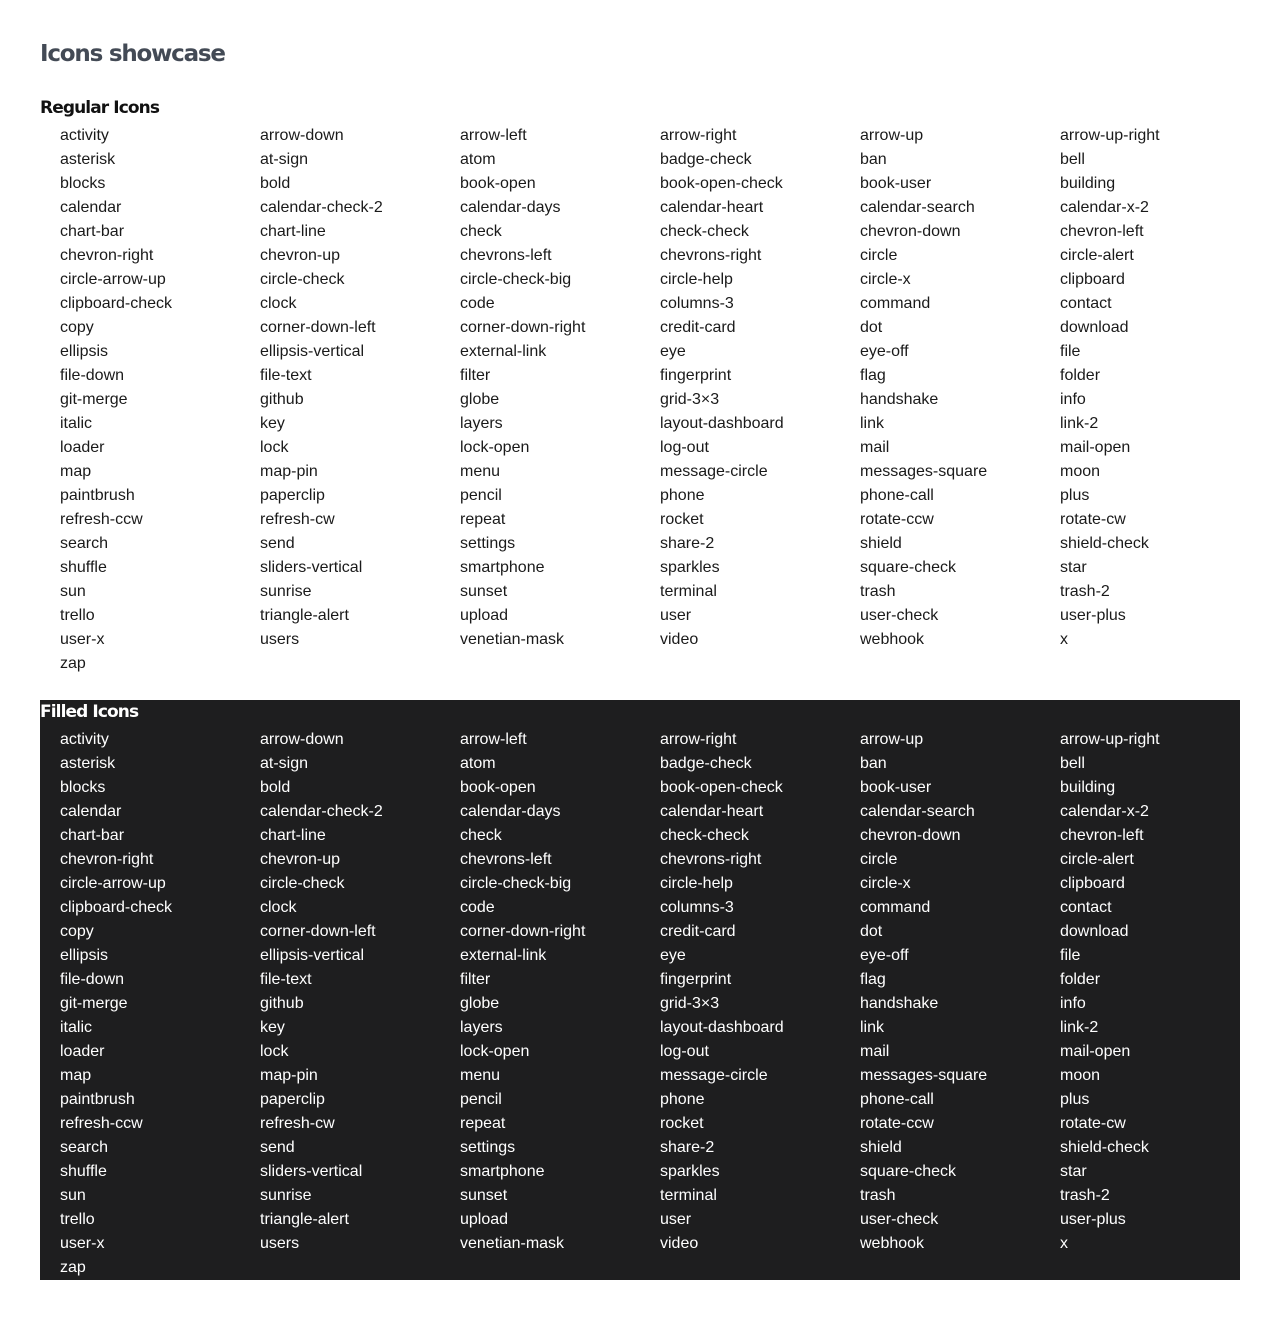 The height and width of the screenshot is (1320, 1280). What do you see at coordinates (94, 1003) in the screenshot?
I see `filled-icon-item-git-merge: git-merge` at bounding box center [94, 1003].